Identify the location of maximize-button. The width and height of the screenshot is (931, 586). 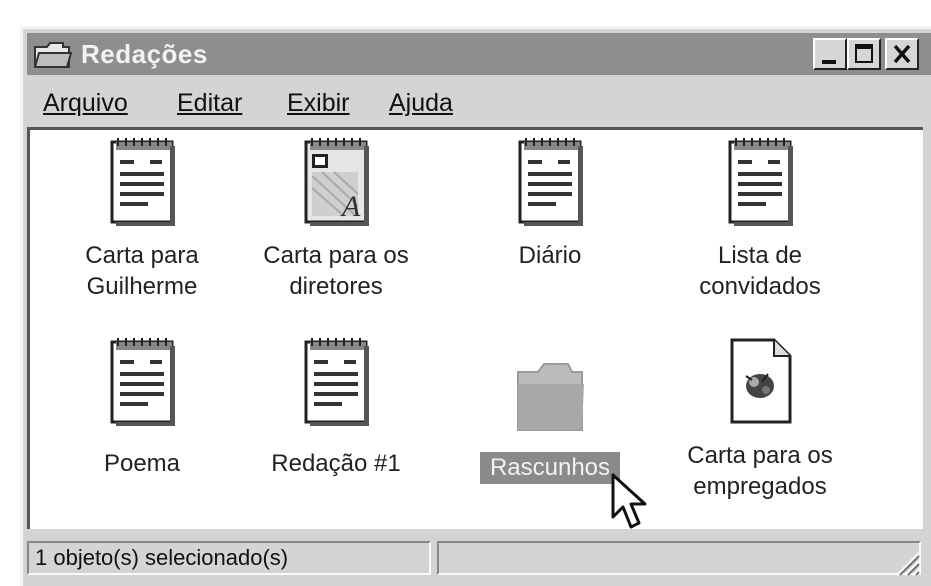
(864, 54).